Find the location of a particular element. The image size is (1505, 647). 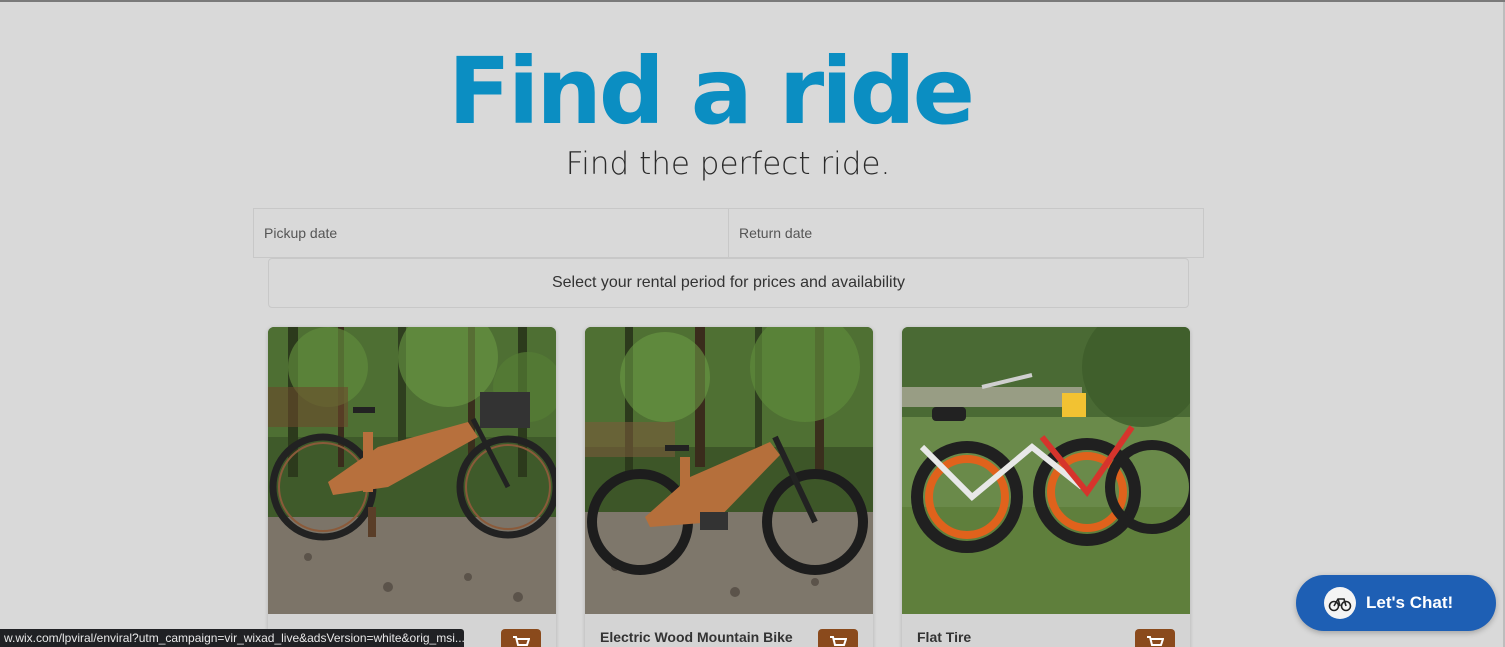

chat-button-label: Let's Chat! is located at coordinates (1410, 602).